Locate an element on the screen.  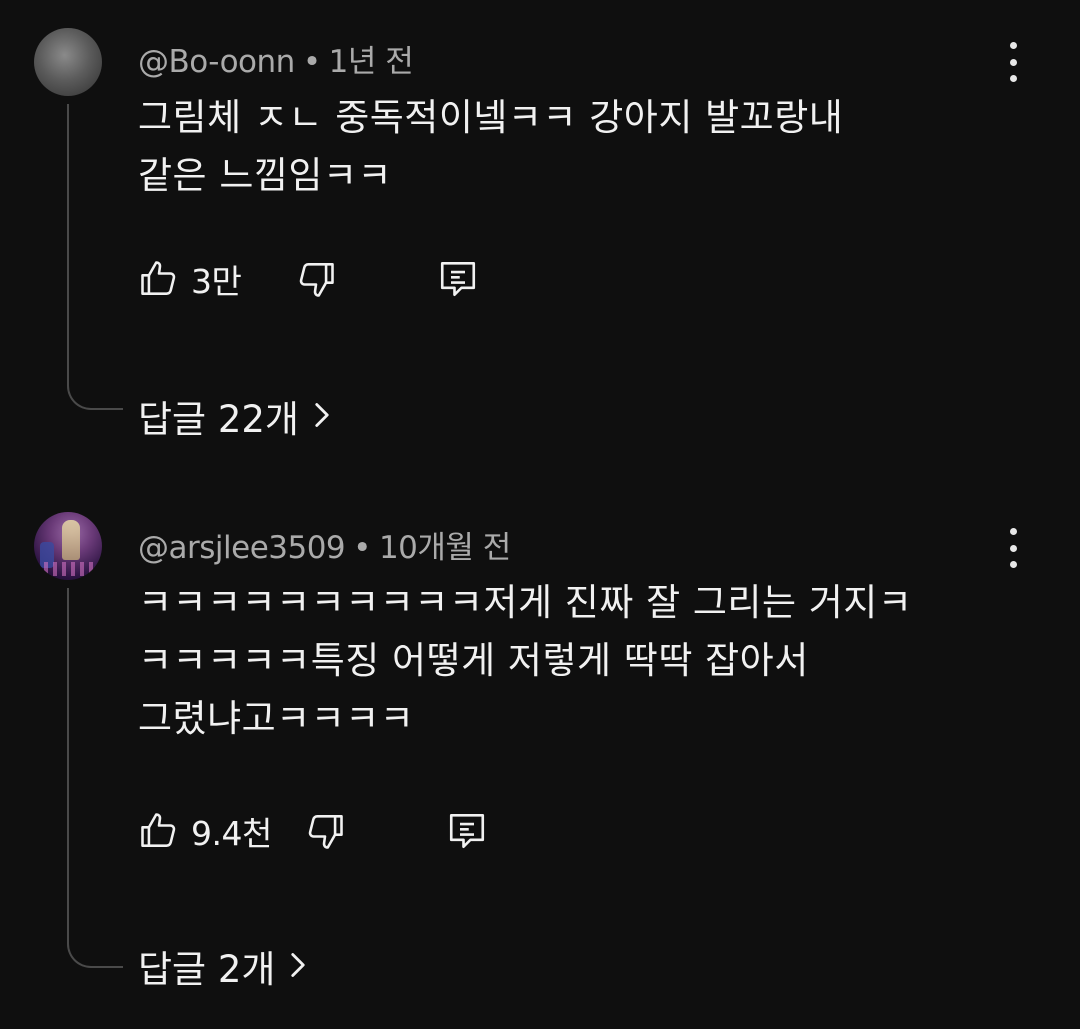
comment-line: ㅋㅋㅋㅋㅋㅋㅋㅋㅋㅋ저게 진짜 잘 그리는 거지ㅋ is located at coordinates (525, 602).